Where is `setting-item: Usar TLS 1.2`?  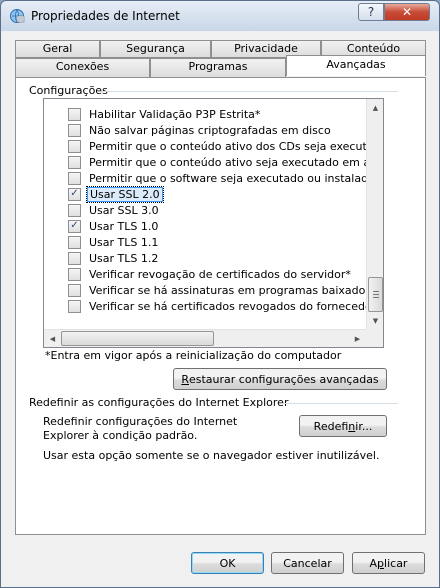 setting-item: Usar TLS 1.2 is located at coordinates (114, 258).